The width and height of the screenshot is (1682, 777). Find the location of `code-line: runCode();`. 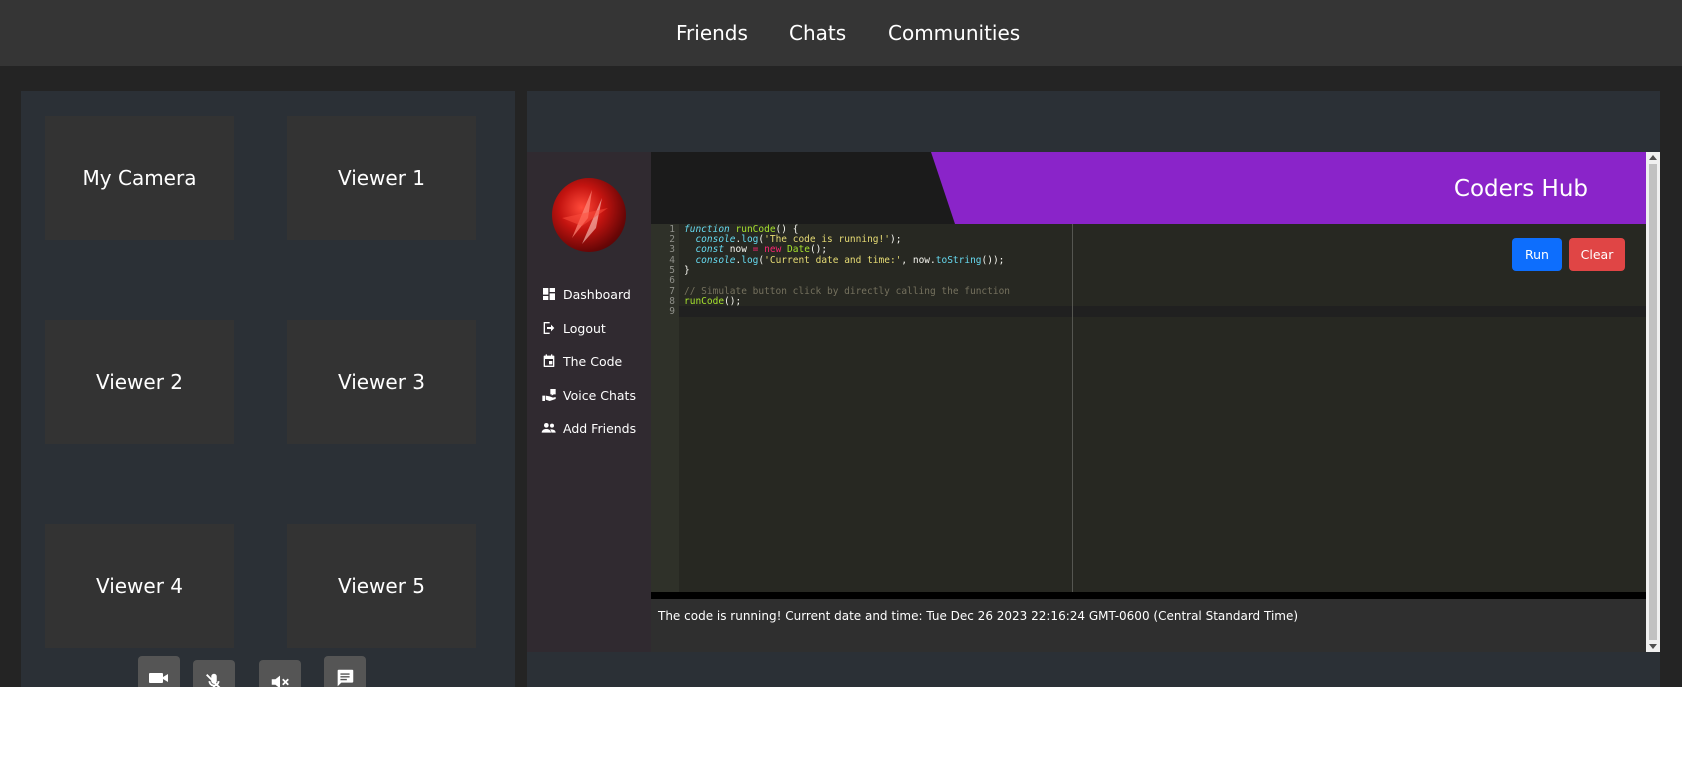

code-line: runCode(); is located at coordinates (713, 301).